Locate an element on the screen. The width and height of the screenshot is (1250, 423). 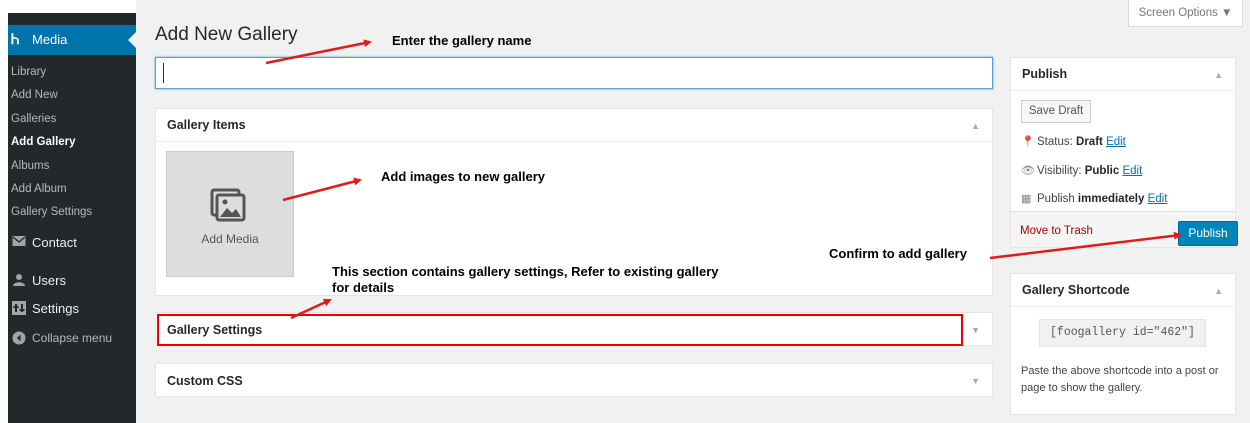
gallery-title-input is located at coordinates (574, 73).